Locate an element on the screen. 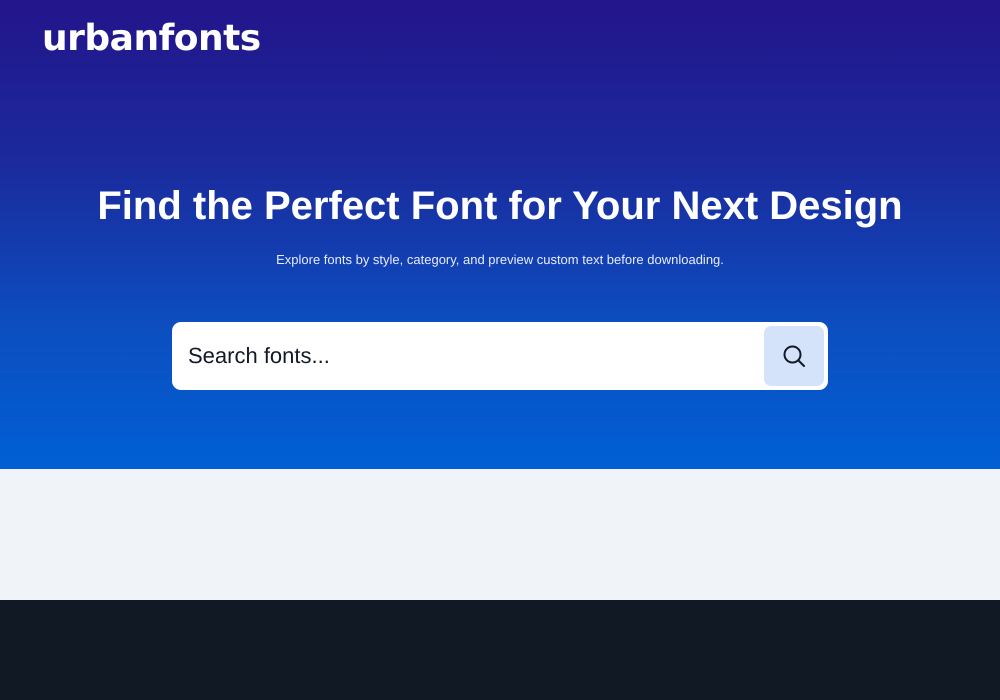 The width and height of the screenshot is (1000, 700). site-logo: urbanfonts is located at coordinates (151, 39).